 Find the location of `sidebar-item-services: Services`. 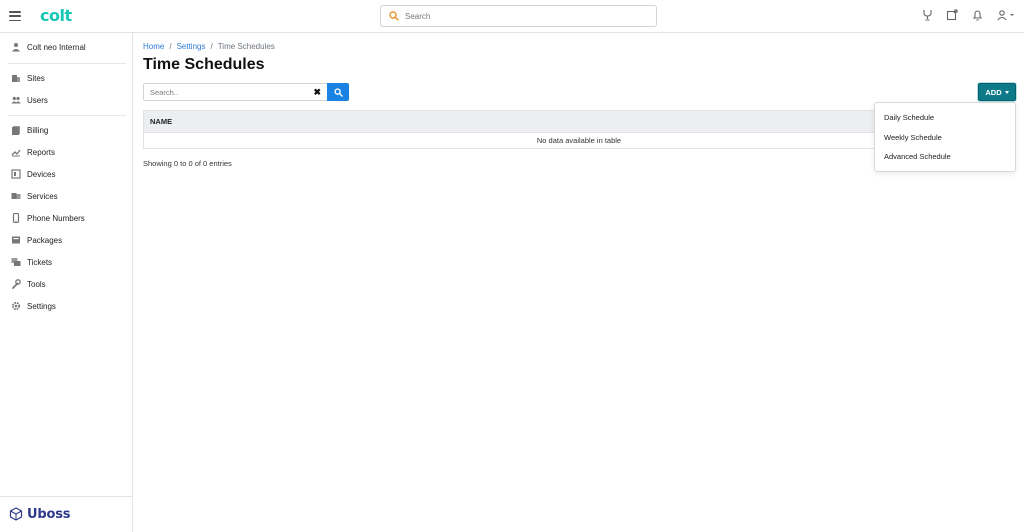

sidebar-item-services: Services is located at coordinates (34, 196).